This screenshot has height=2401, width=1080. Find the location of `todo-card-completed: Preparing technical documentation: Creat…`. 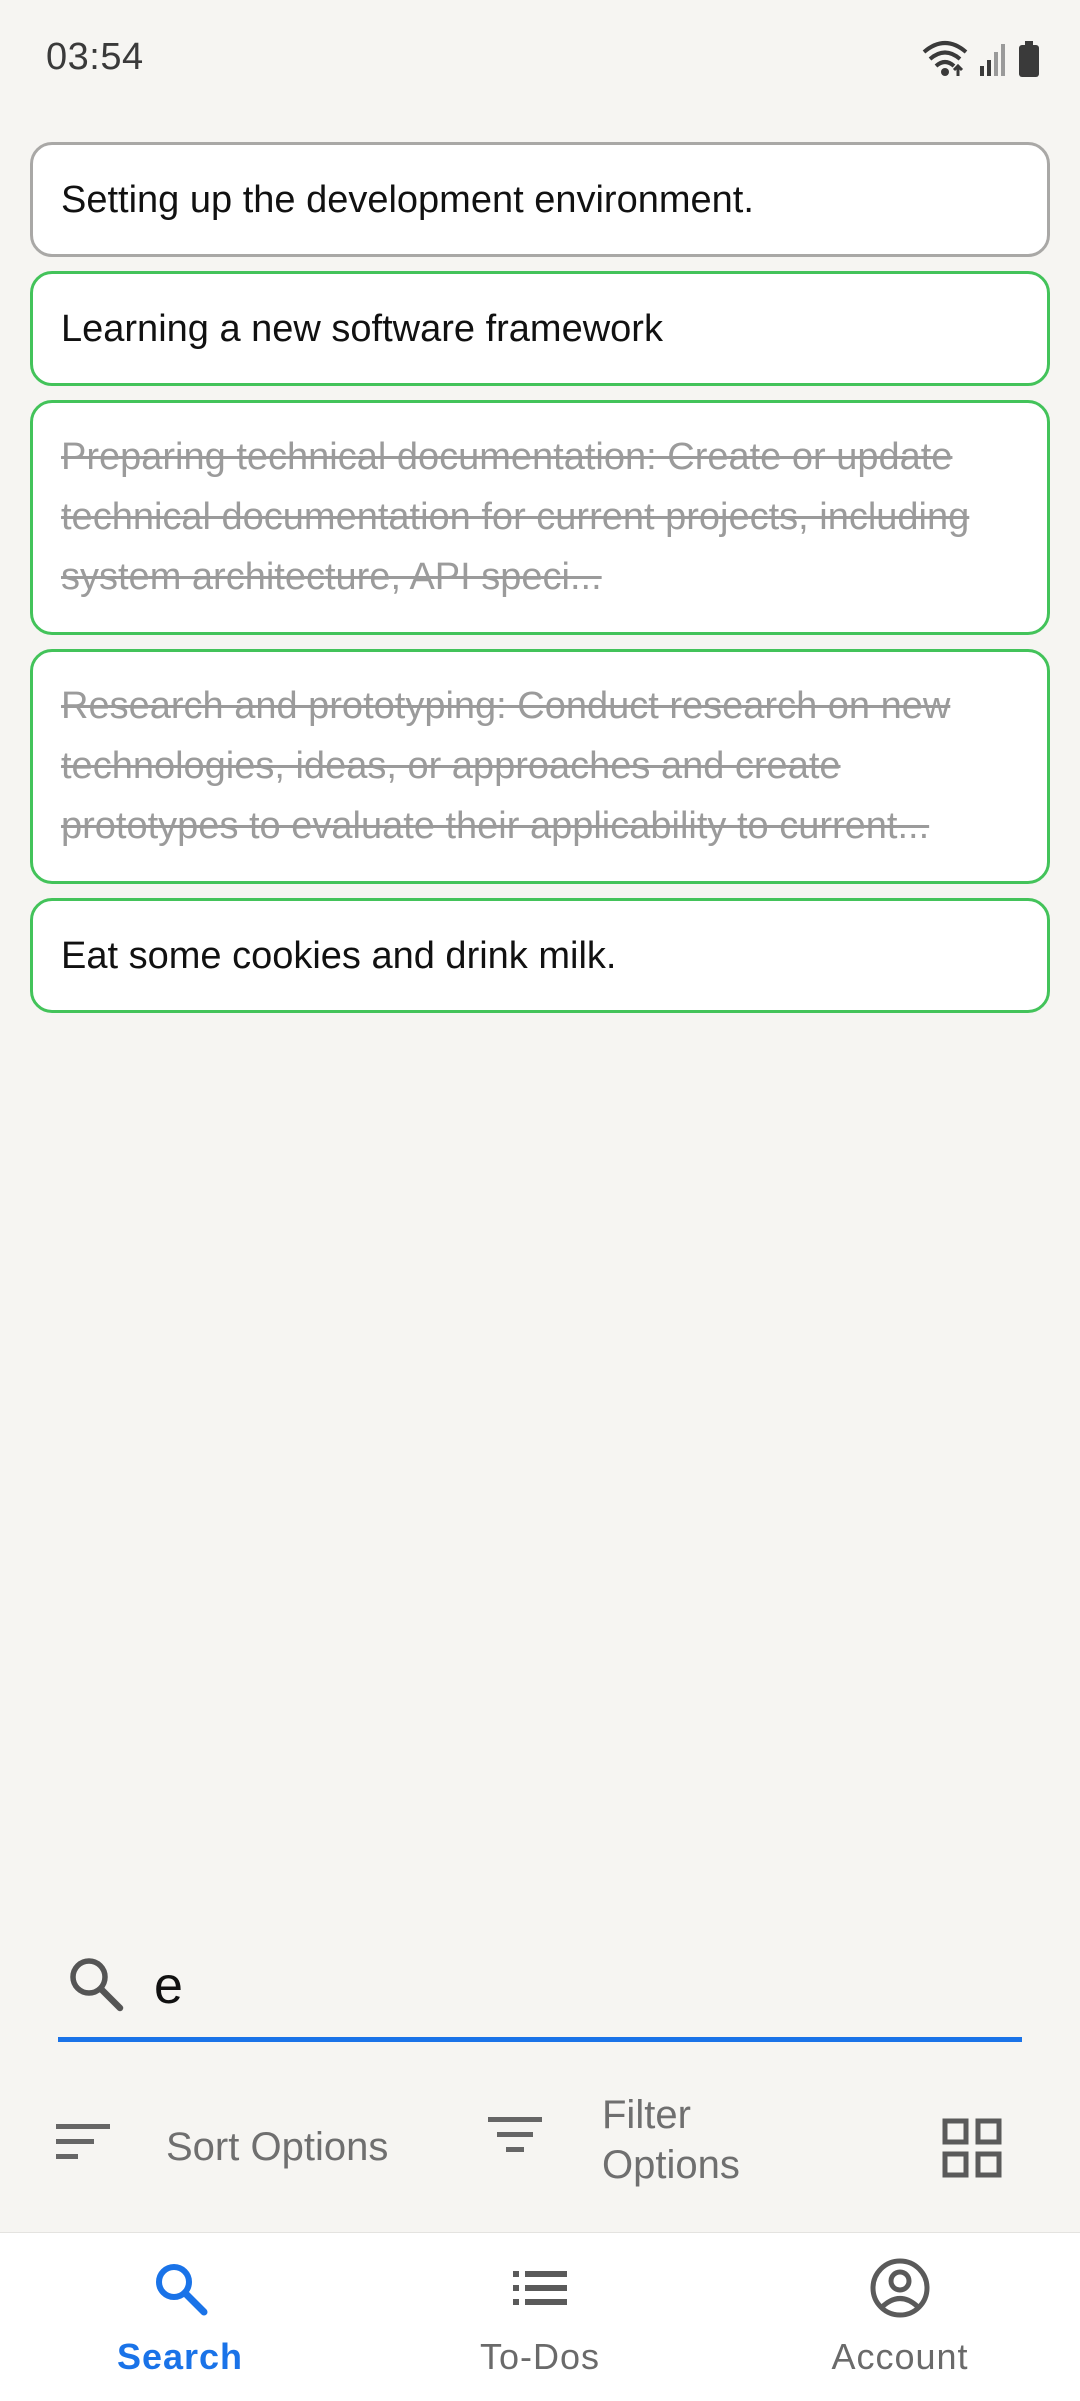

todo-card-completed: Preparing technical documentation: Creat… is located at coordinates (540, 517).